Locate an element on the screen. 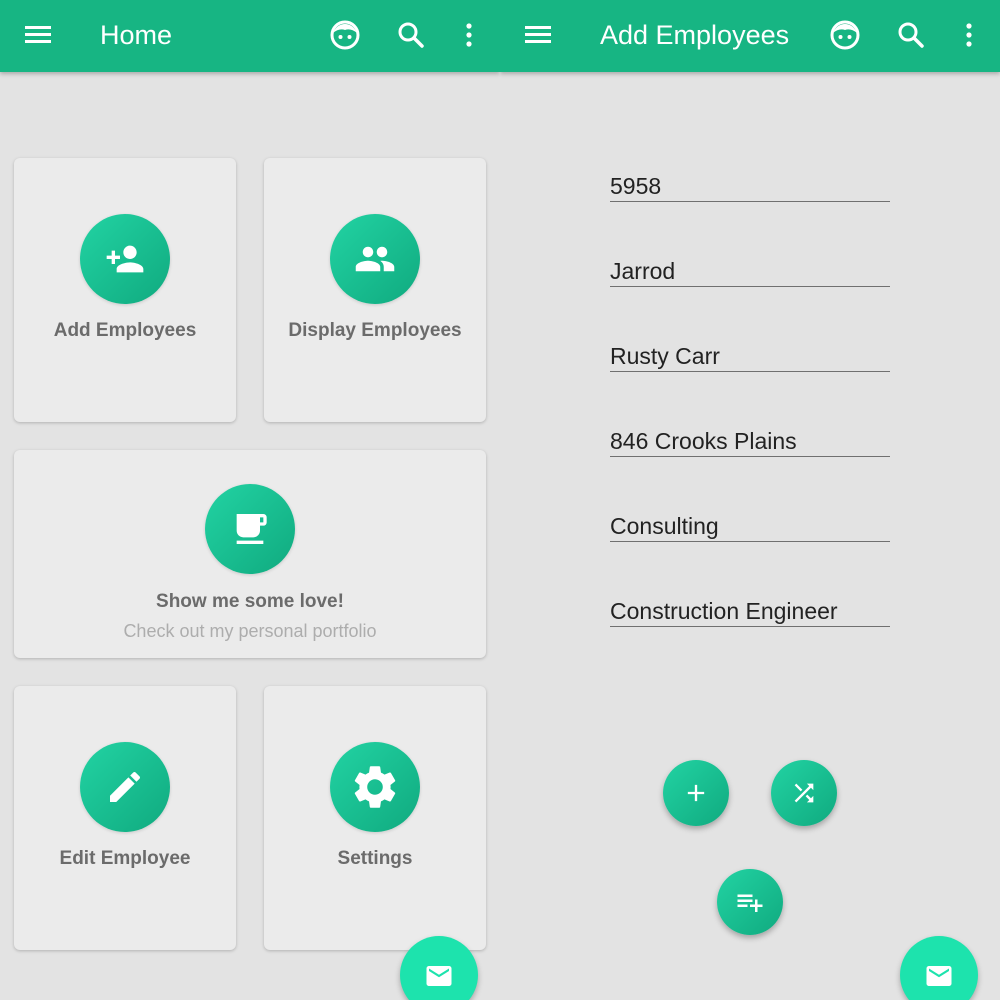  first-name-input is located at coordinates (750, 266).